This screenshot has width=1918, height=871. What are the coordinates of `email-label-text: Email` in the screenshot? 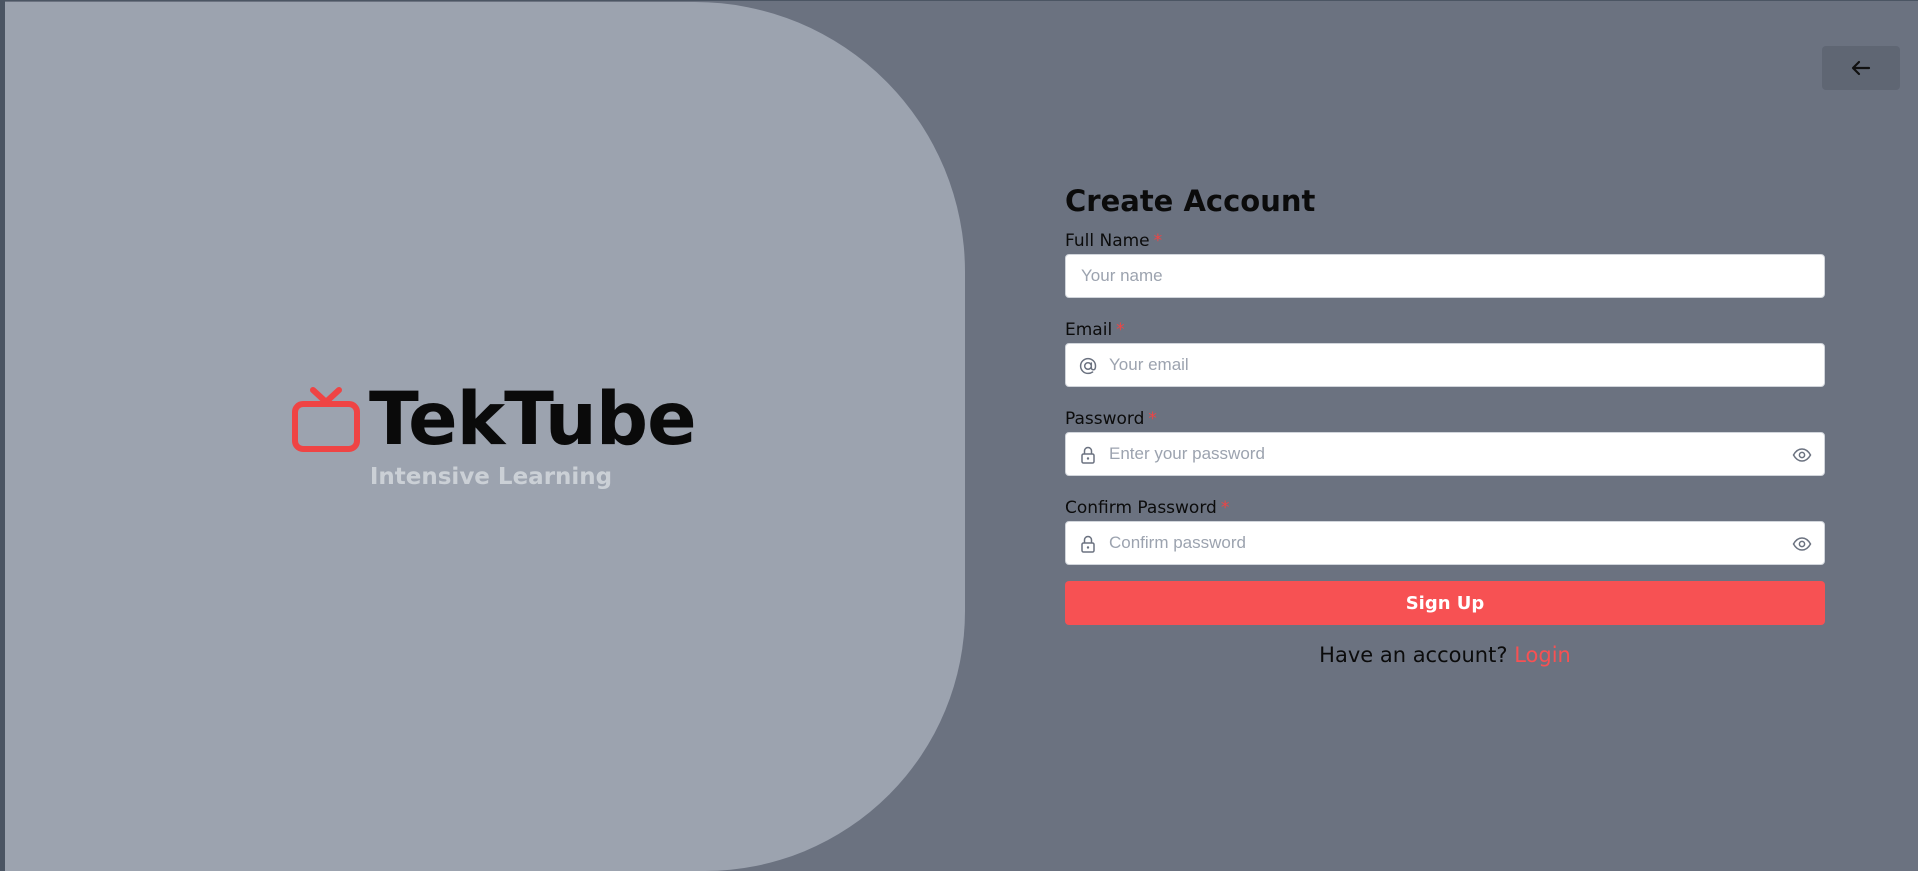 It's located at (1089, 330).